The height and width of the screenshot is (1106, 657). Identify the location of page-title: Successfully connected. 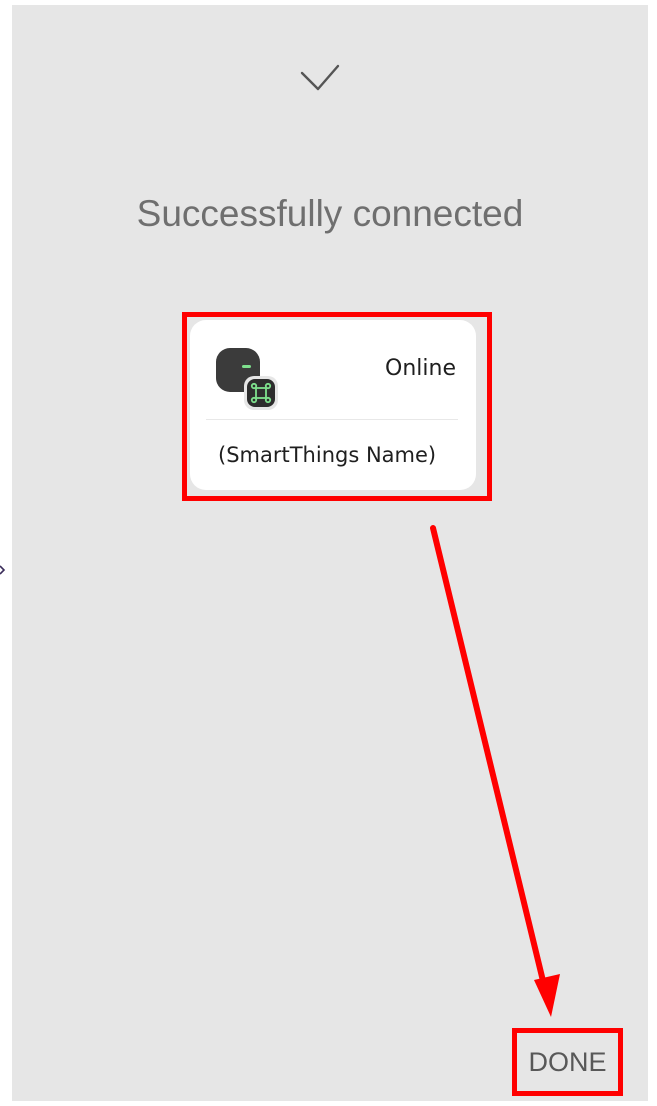
(330, 213).